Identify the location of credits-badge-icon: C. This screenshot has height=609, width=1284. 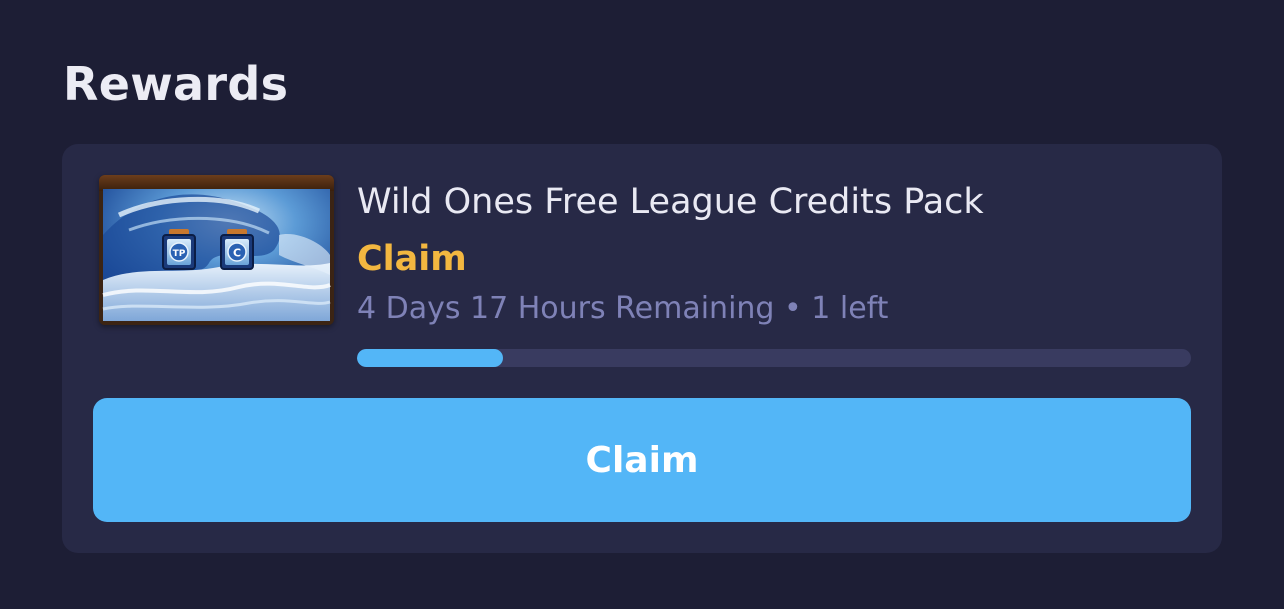
(237, 249).